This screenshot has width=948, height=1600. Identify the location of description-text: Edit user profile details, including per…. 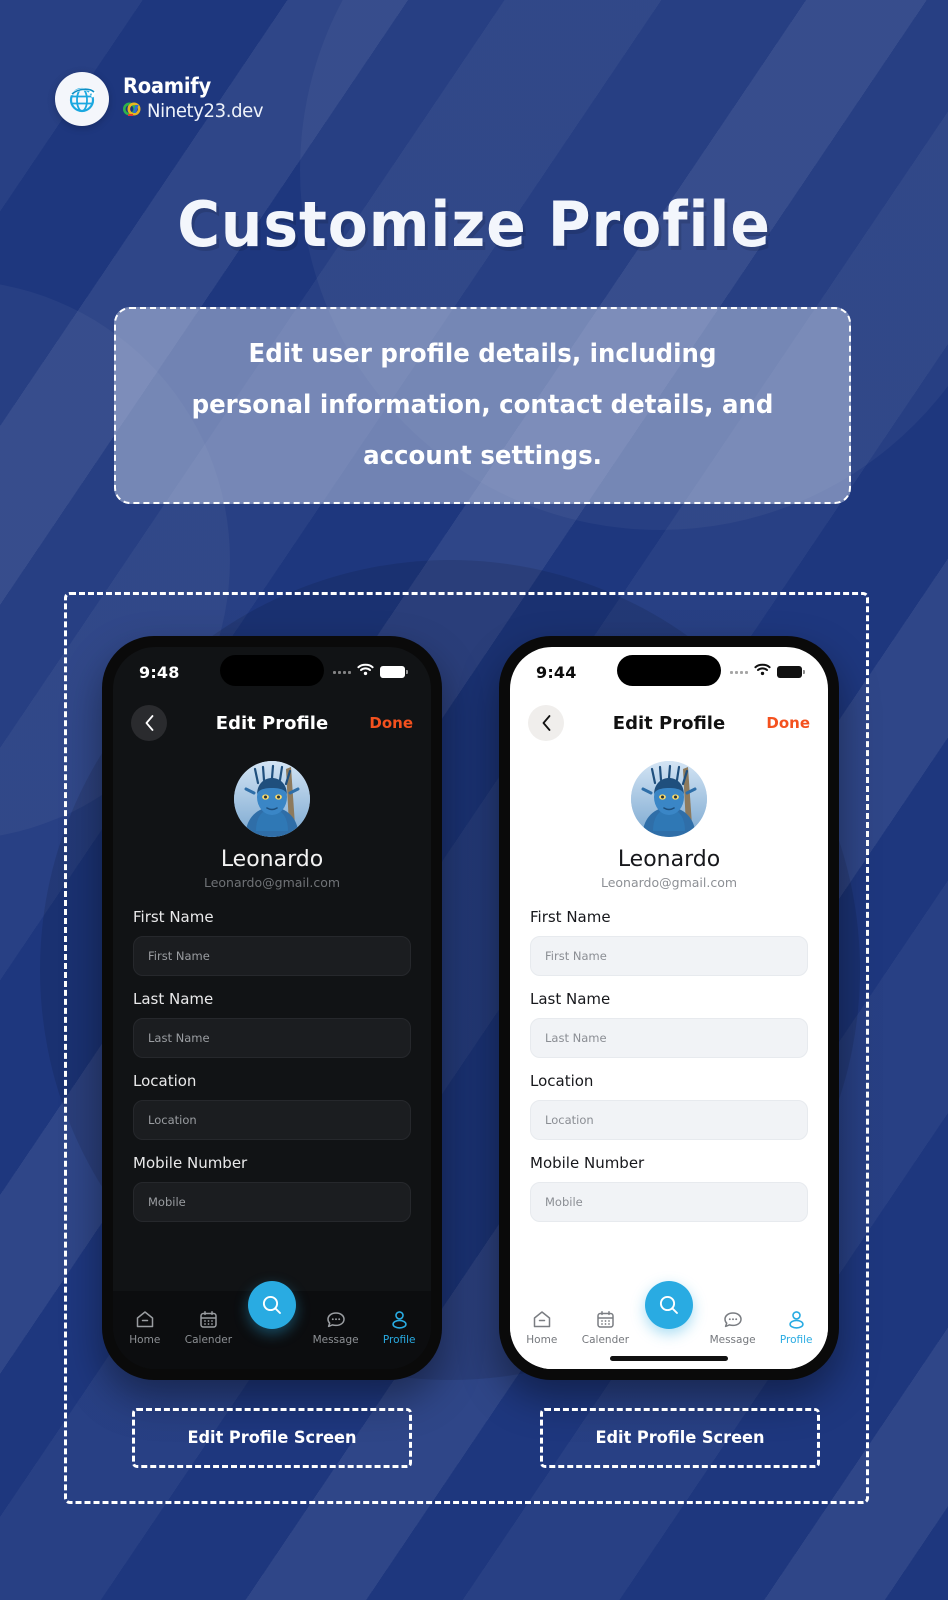
(482, 405).